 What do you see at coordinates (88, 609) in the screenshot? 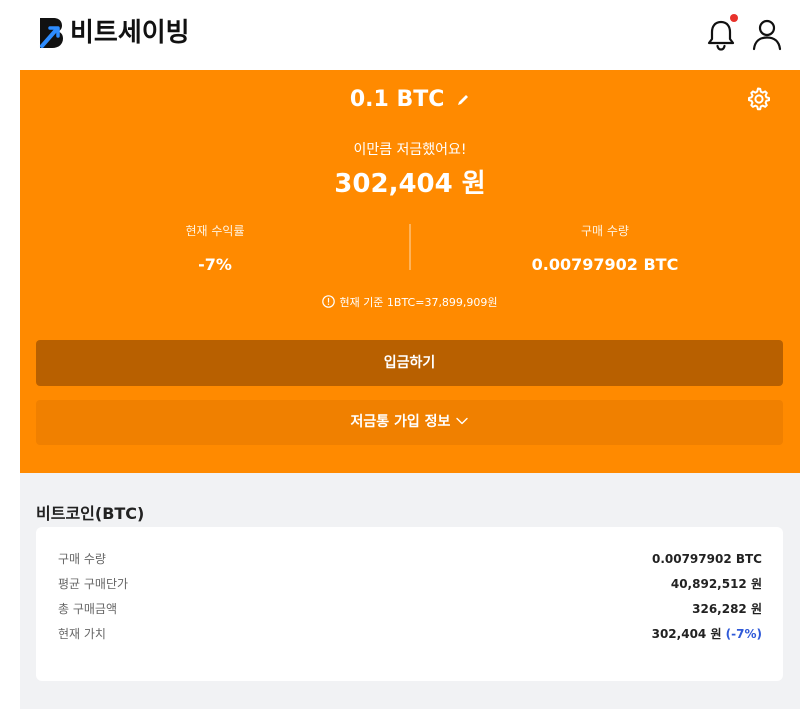
I see `detail-label: 총 구매금액` at bounding box center [88, 609].